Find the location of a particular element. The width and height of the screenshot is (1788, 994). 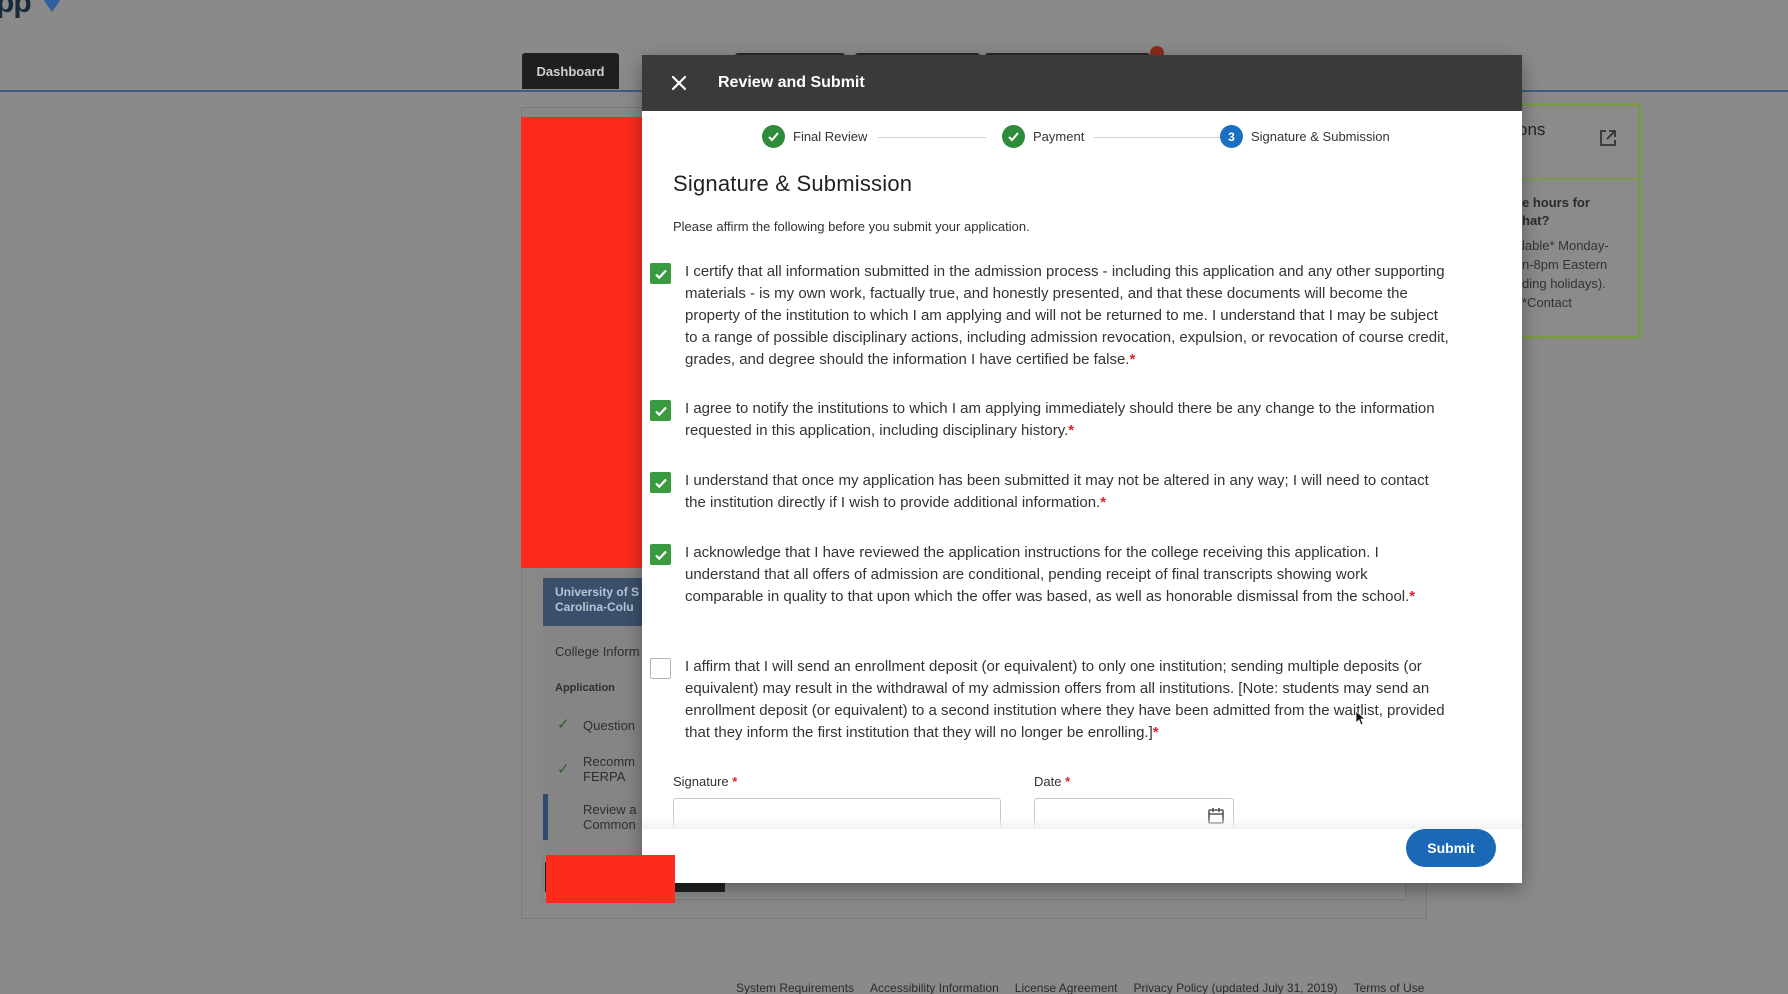

footer-link-accessibility: Accessibility Information is located at coordinates (934, 987).